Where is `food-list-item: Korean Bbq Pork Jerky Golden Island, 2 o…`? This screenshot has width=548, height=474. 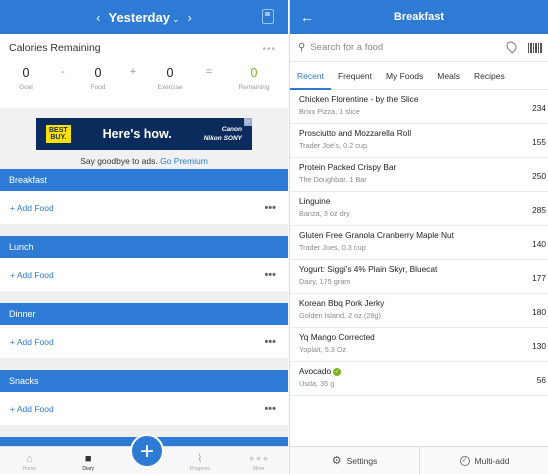
food-list-item: Korean Bbq Pork Jerky Golden Island, 2 o… is located at coordinates (419, 311).